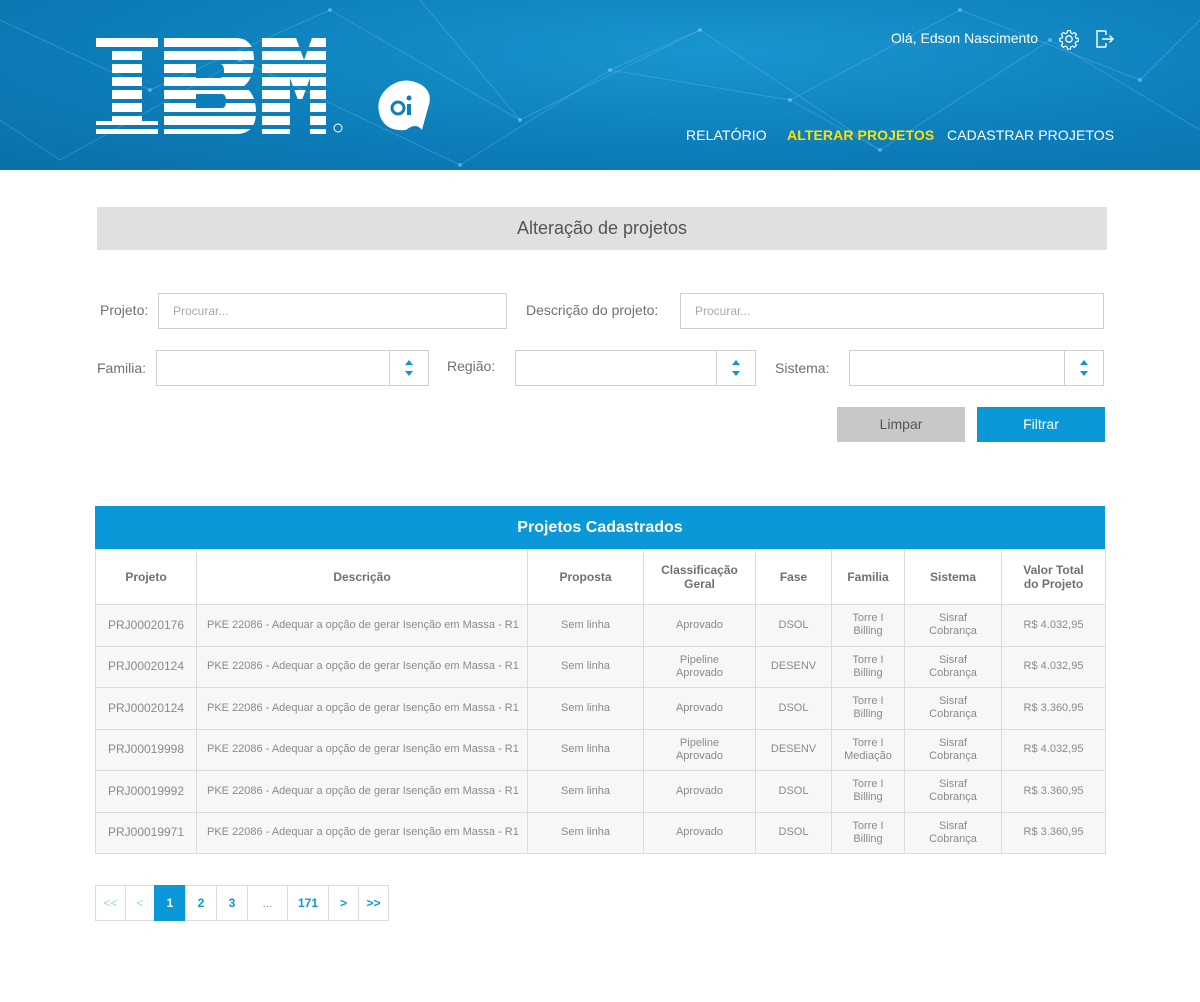  What do you see at coordinates (332, 311) in the screenshot?
I see `projeto-search-input` at bounding box center [332, 311].